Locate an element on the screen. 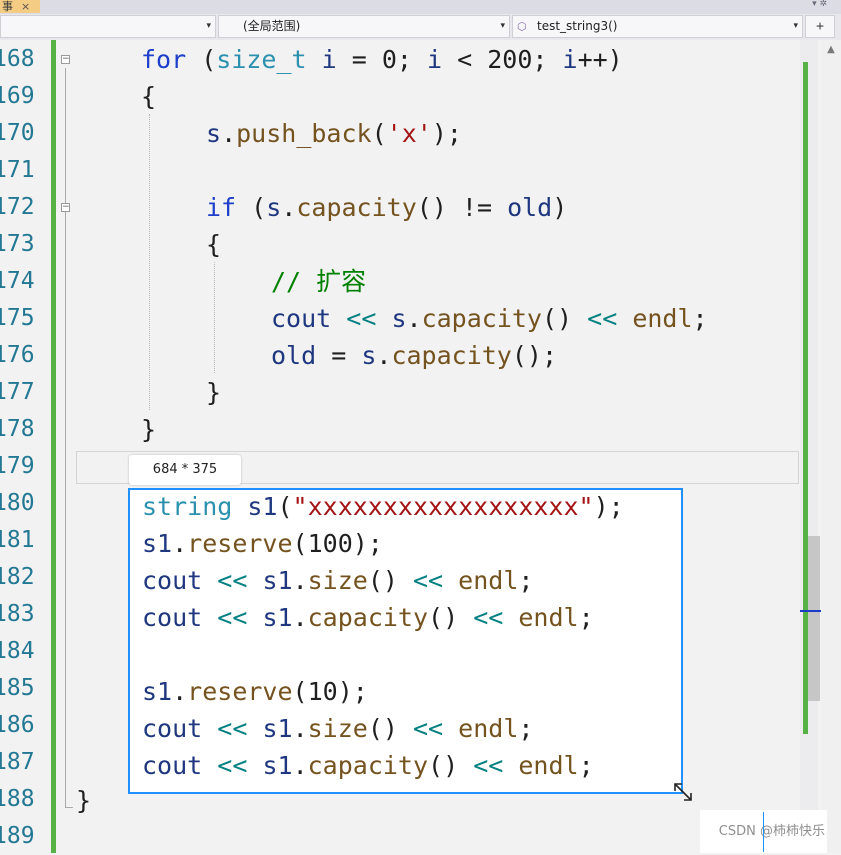  text-cursor-bar is located at coordinates (763, 832).